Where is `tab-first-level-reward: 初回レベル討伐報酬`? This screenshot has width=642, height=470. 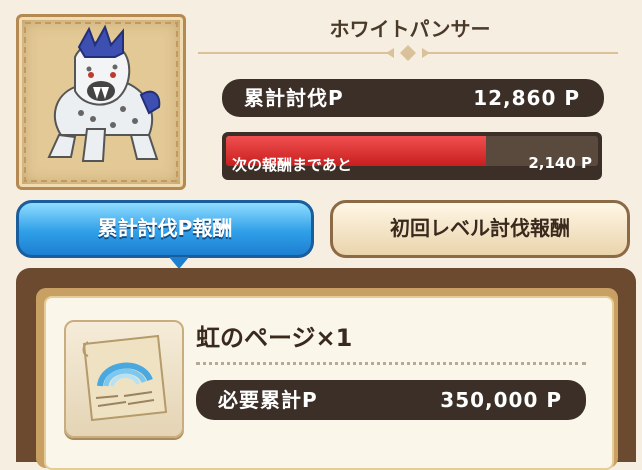
tab-first-level-reward: 初回レベル討伐報酬 is located at coordinates (480, 229).